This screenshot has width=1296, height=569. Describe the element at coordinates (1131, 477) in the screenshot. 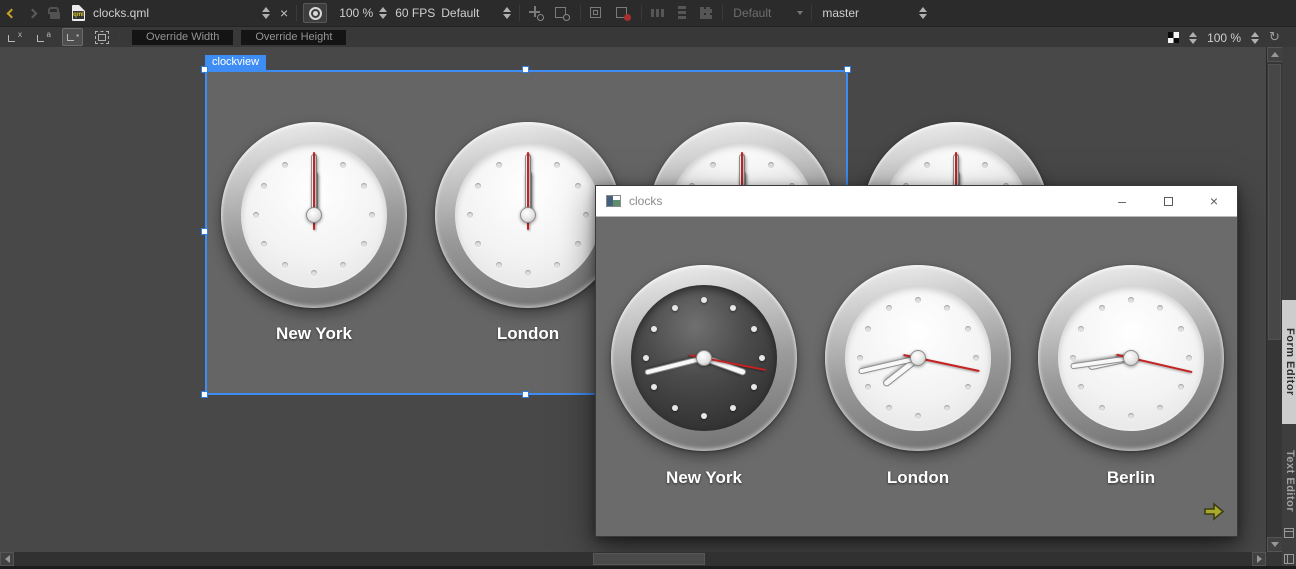

I see `clock-city-label: Berlin` at that location.